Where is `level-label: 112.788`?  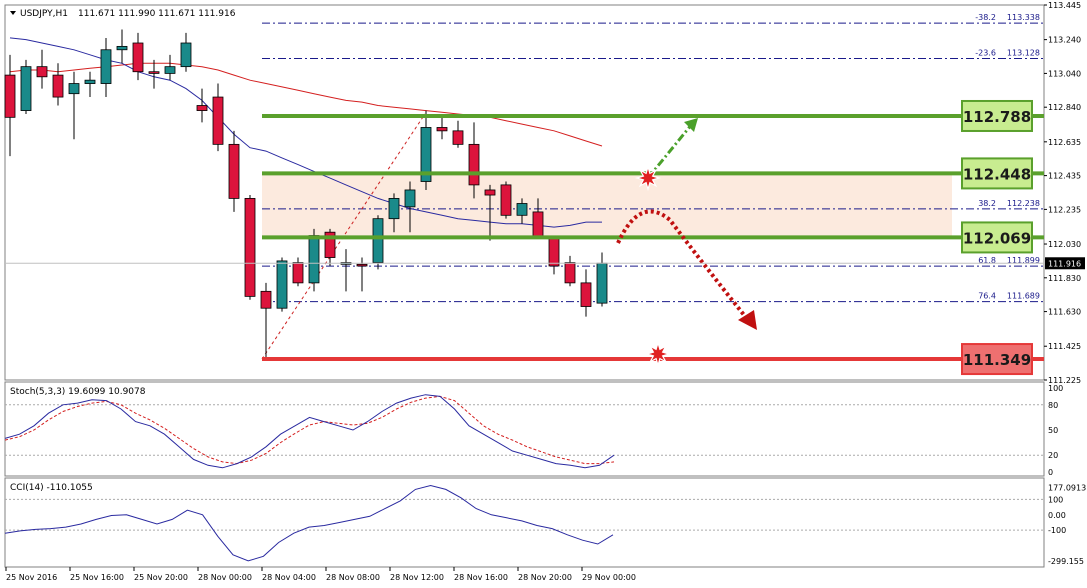
level-label: 112.788 is located at coordinates (997, 117).